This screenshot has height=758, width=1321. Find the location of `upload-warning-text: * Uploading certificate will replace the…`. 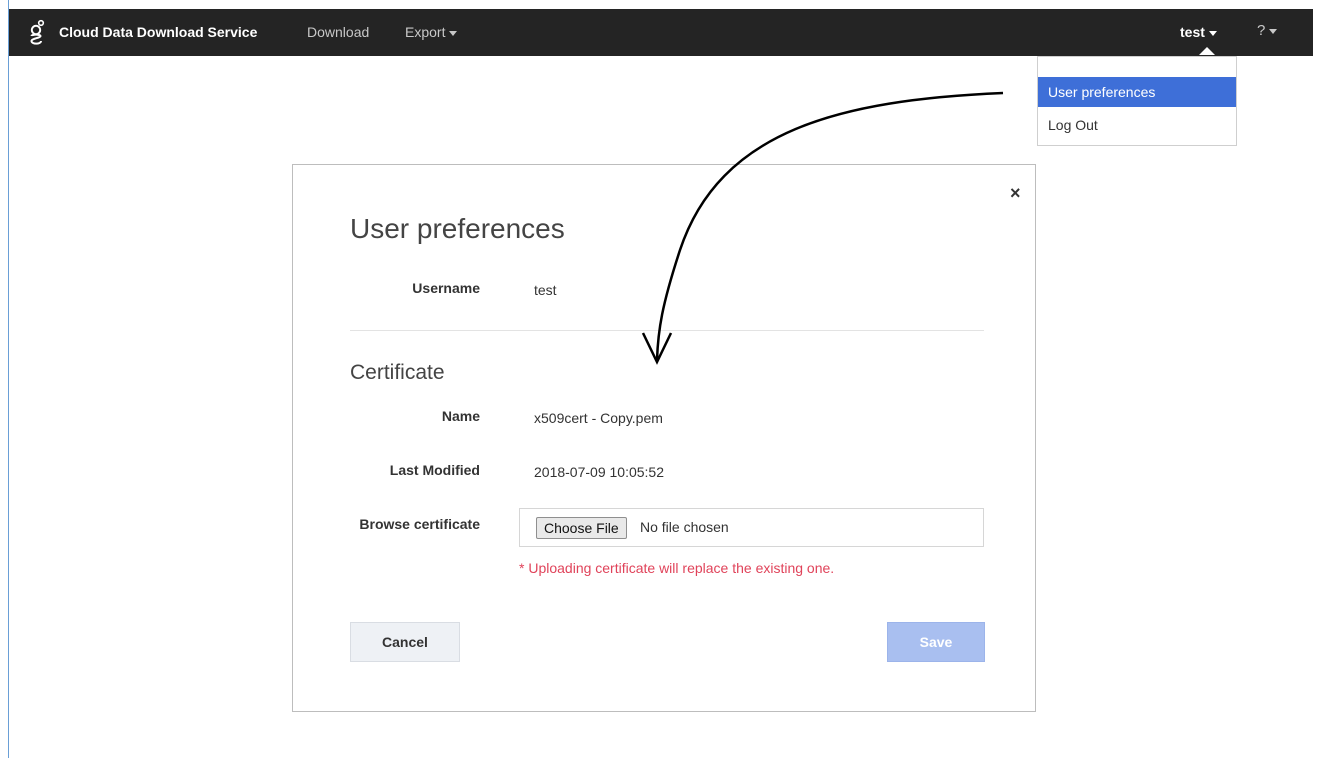

upload-warning-text: * Uploading certificate will replace the… is located at coordinates (677, 568).